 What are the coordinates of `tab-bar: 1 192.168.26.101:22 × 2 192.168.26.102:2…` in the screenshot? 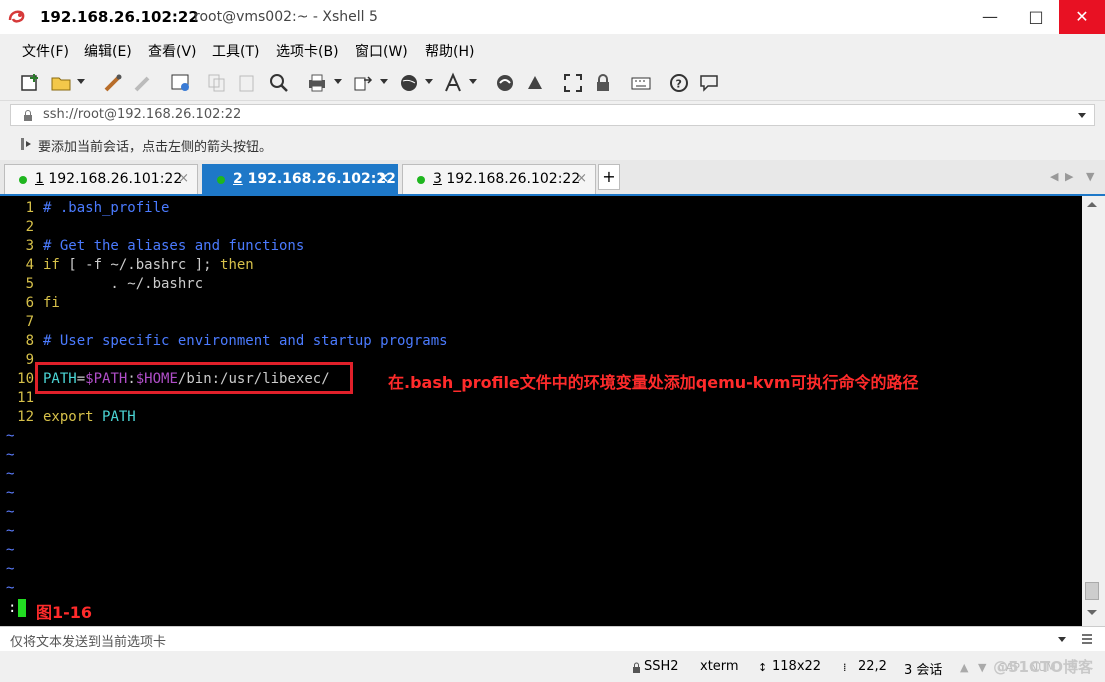 It's located at (552, 178).